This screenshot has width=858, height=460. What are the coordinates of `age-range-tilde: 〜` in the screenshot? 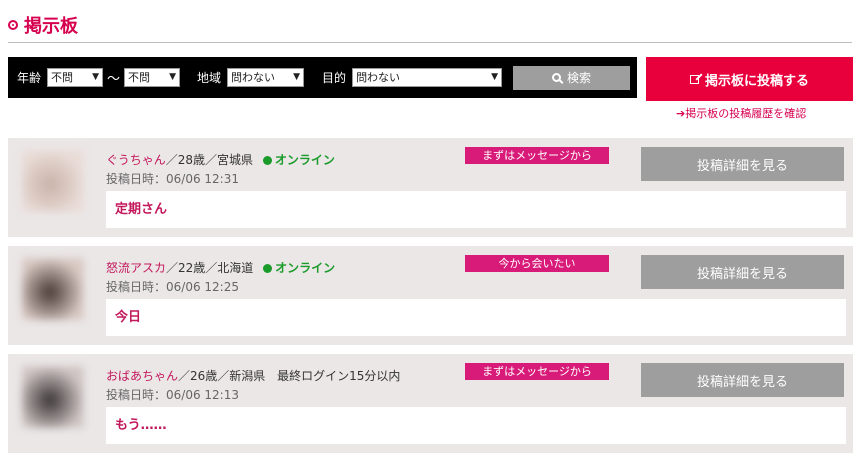 It's located at (114, 79).